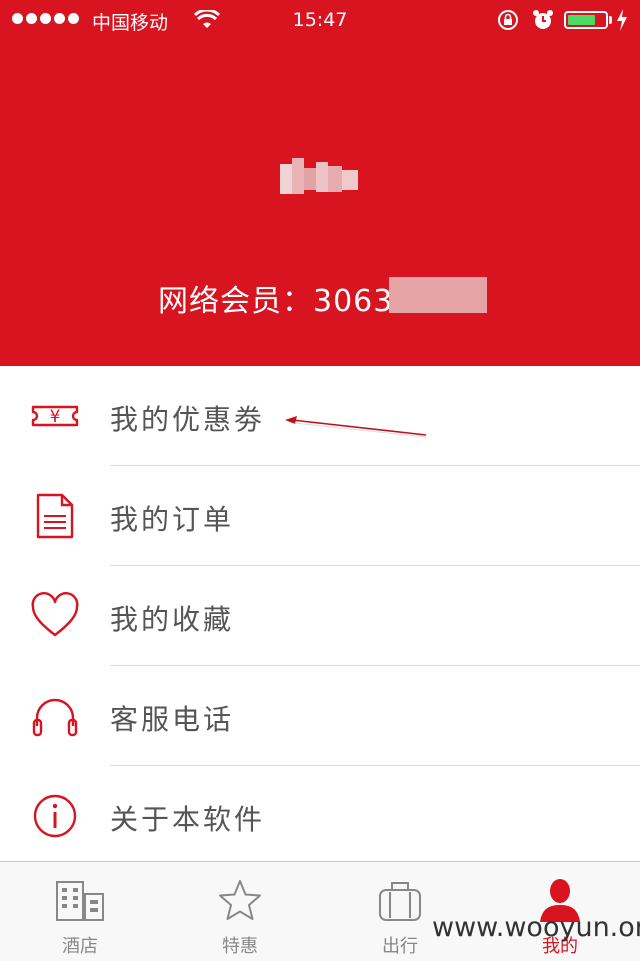  What do you see at coordinates (536, 927) in the screenshot?
I see `watermark: www.wooyun.org` at bounding box center [536, 927].